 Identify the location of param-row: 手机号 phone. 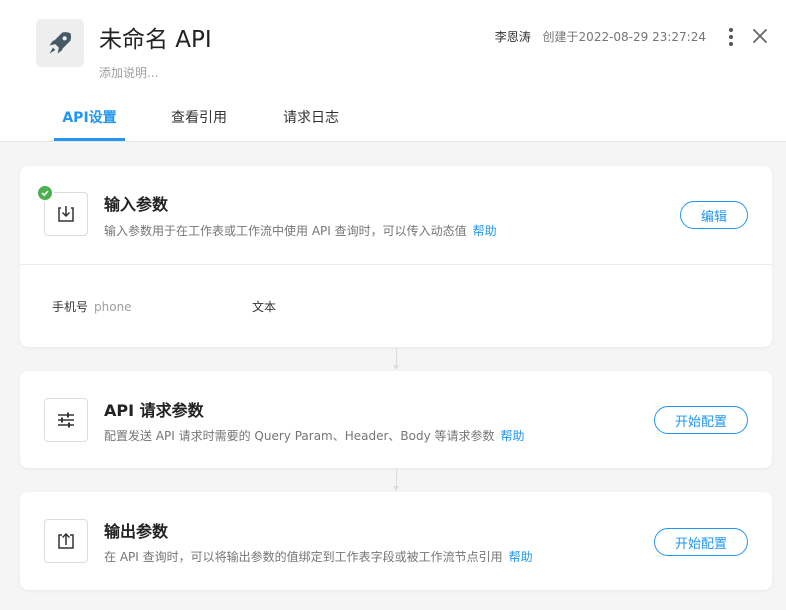
(92, 306).